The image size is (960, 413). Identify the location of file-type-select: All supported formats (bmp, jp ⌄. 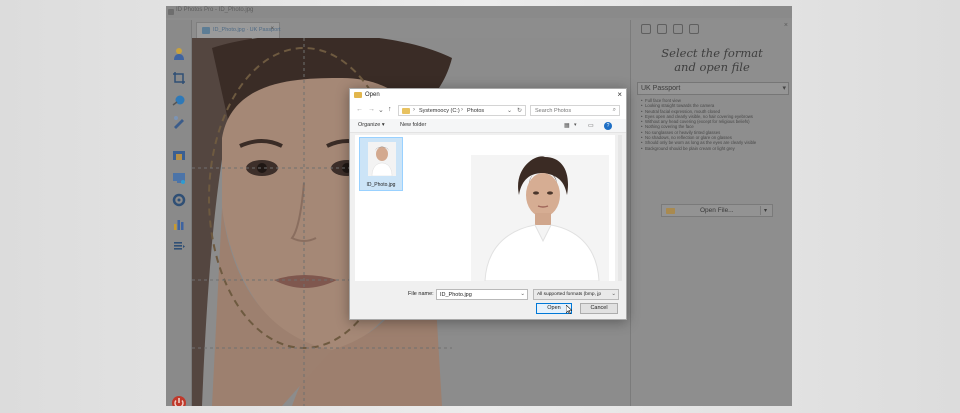
(576, 294).